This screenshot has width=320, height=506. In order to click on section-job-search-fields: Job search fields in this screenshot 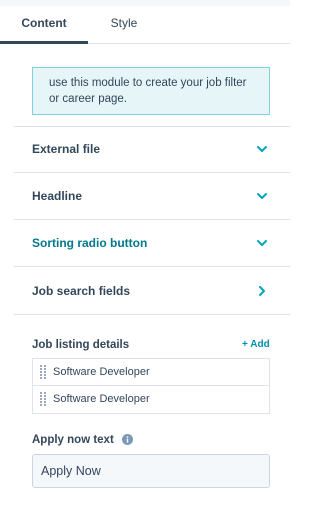, I will do `click(152, 291)`.